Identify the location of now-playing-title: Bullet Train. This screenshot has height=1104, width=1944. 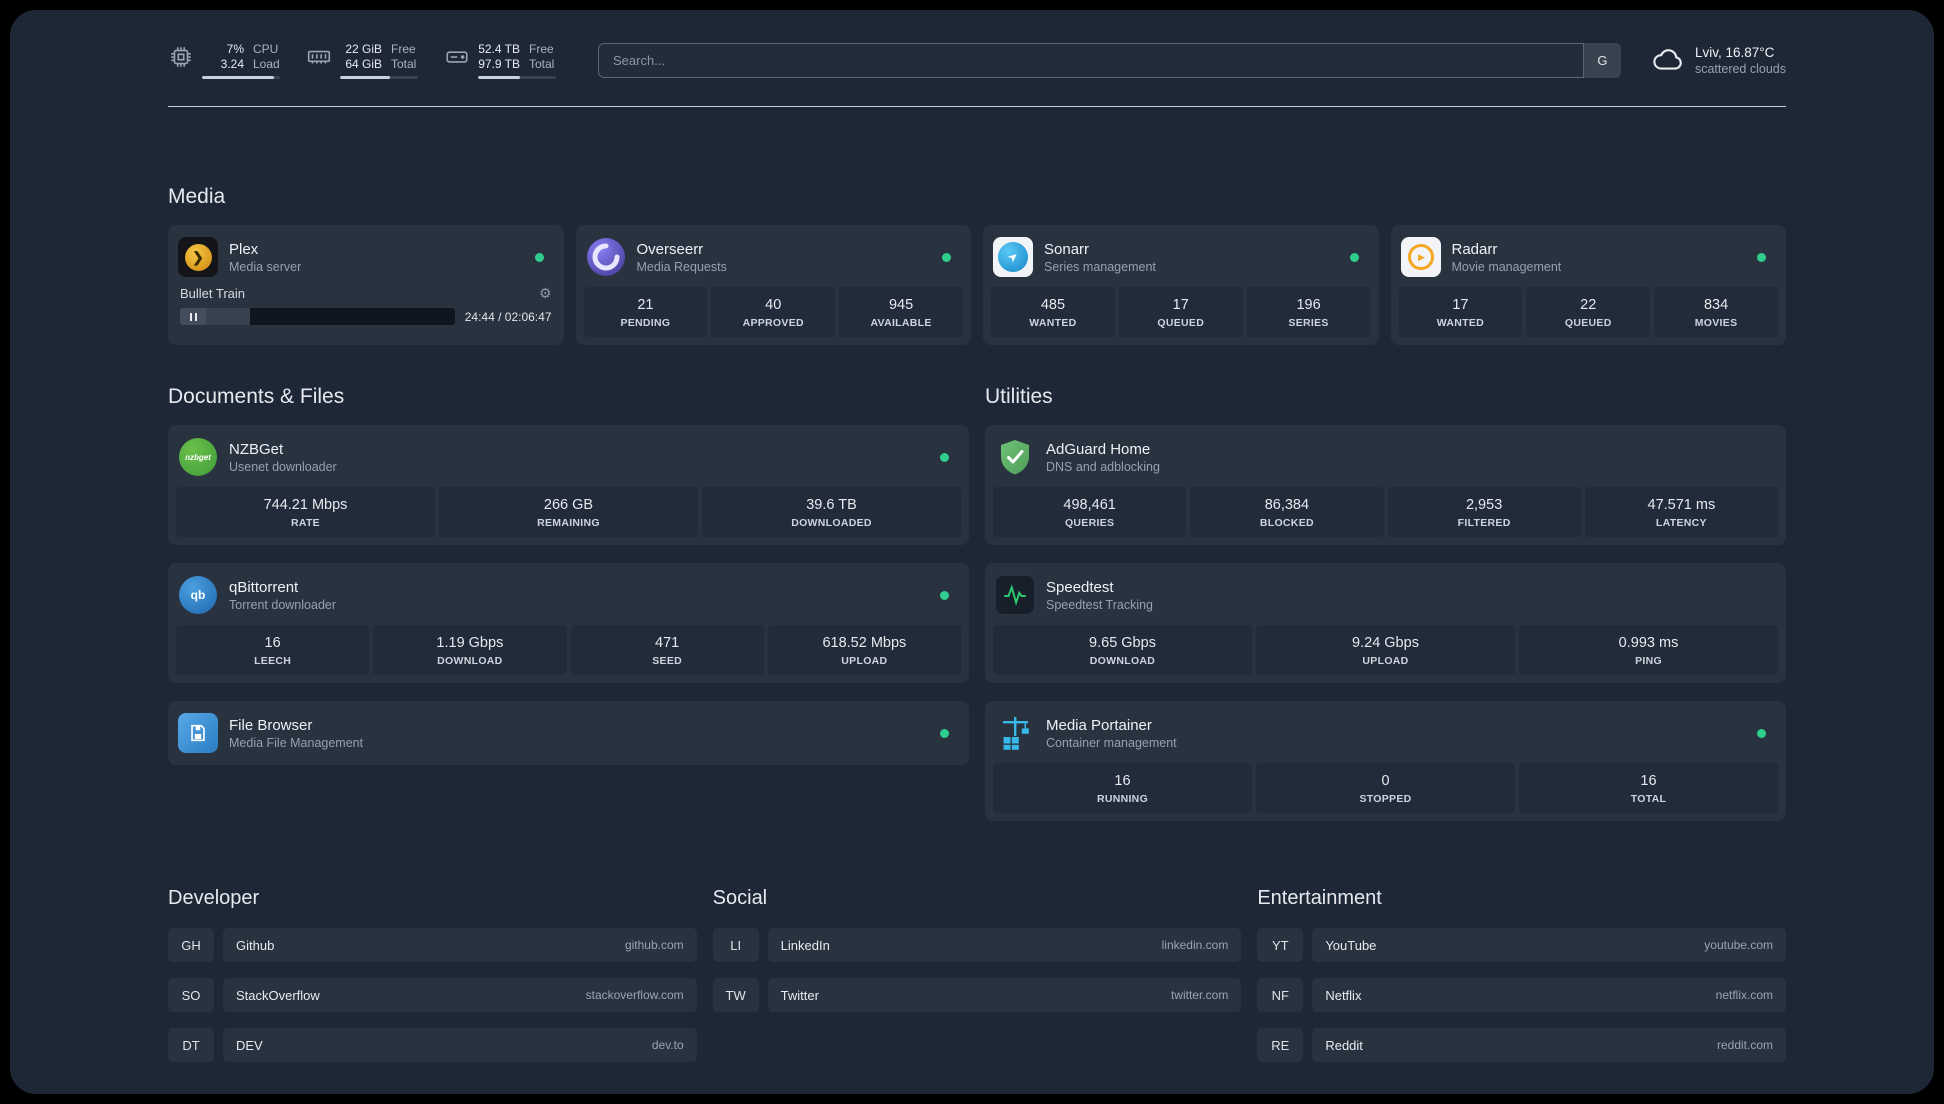
(213, 293).